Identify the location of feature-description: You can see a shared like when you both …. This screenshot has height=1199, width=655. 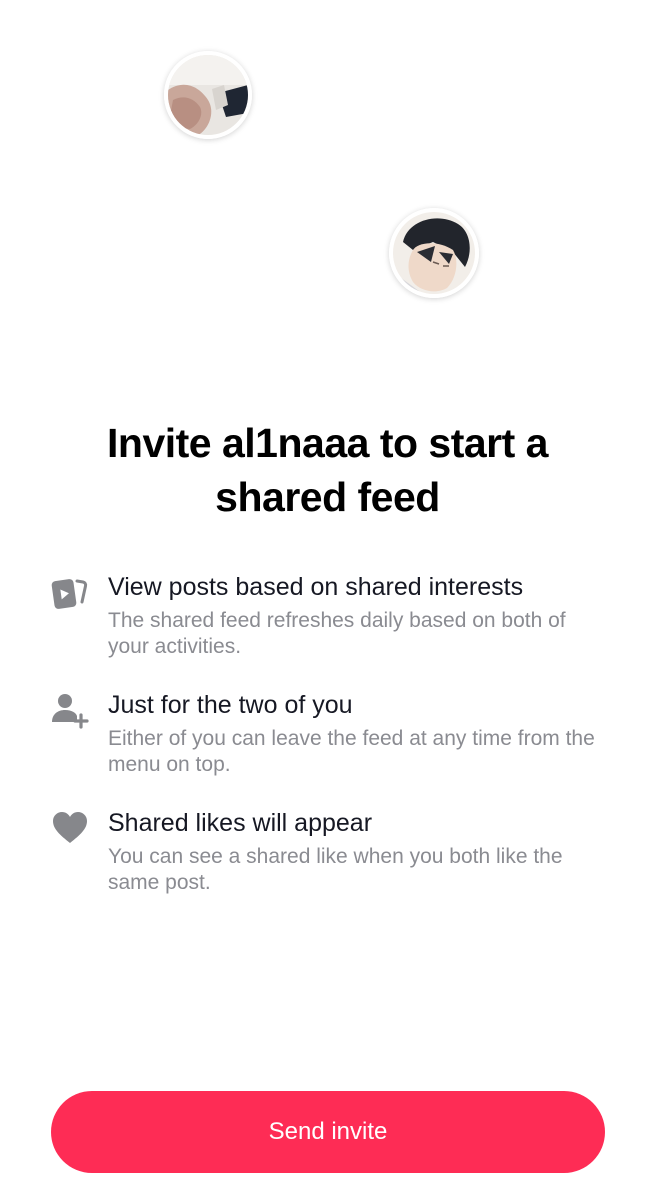
(335, 869).